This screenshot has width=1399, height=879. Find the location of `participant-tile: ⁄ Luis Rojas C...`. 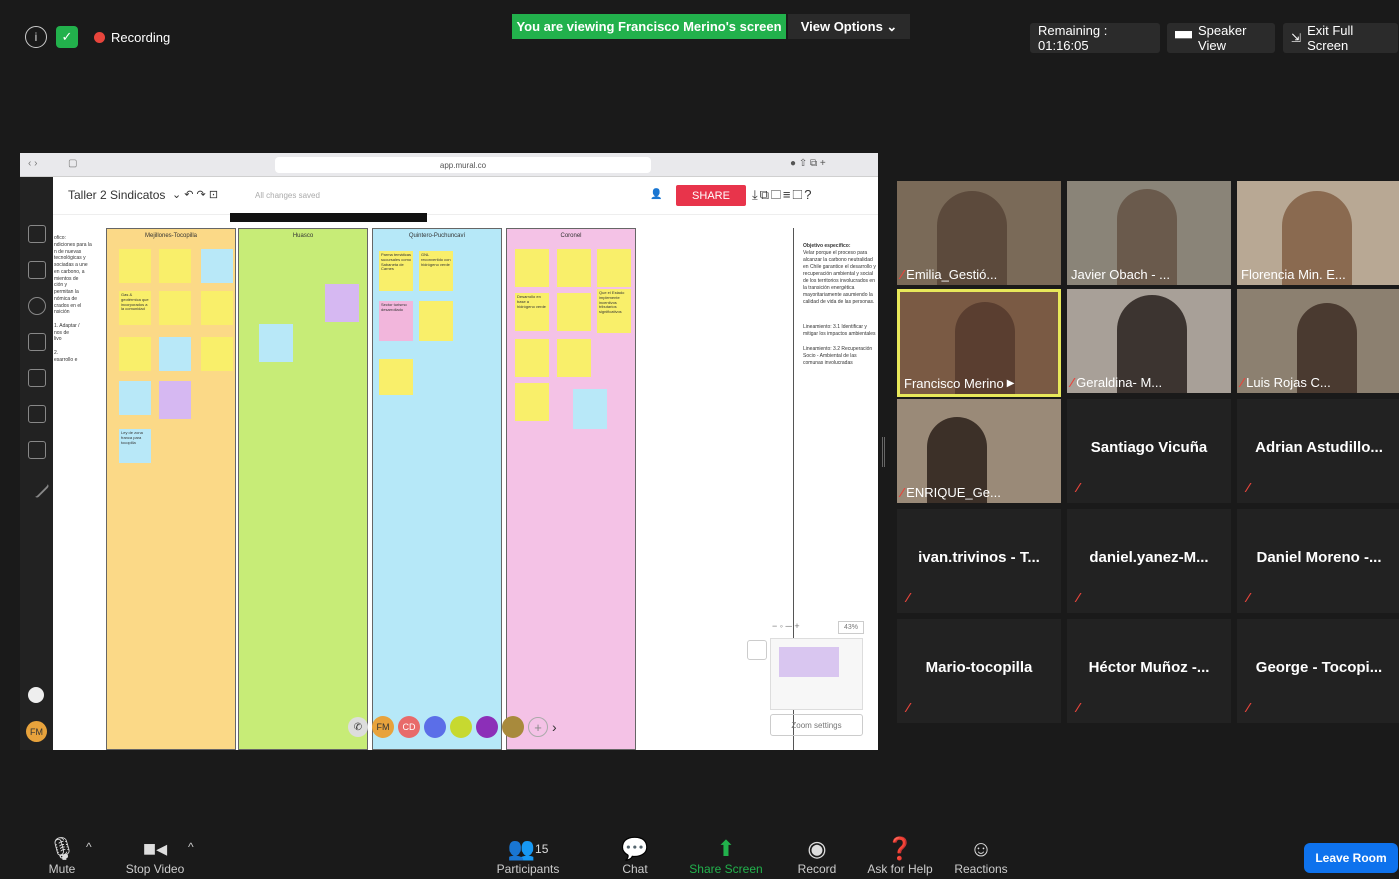

participant-tile: ⁄ Luis Rojas C... is located at coordinates (1318, 341).